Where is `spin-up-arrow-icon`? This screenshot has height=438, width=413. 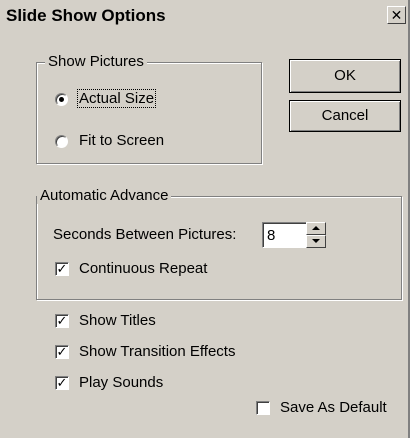 spin-up-arrow-icon is located at coordinates (316, 228).